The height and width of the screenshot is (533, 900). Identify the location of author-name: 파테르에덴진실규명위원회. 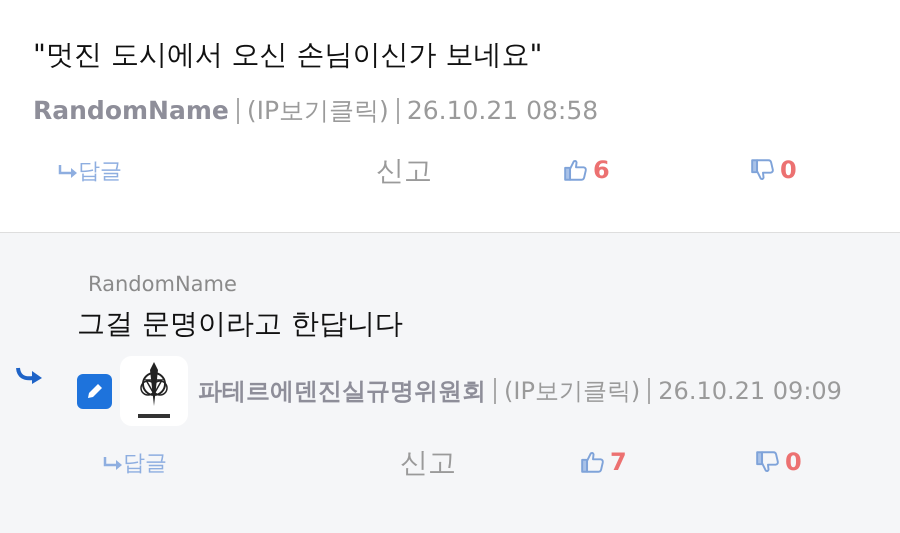
(342, 391).